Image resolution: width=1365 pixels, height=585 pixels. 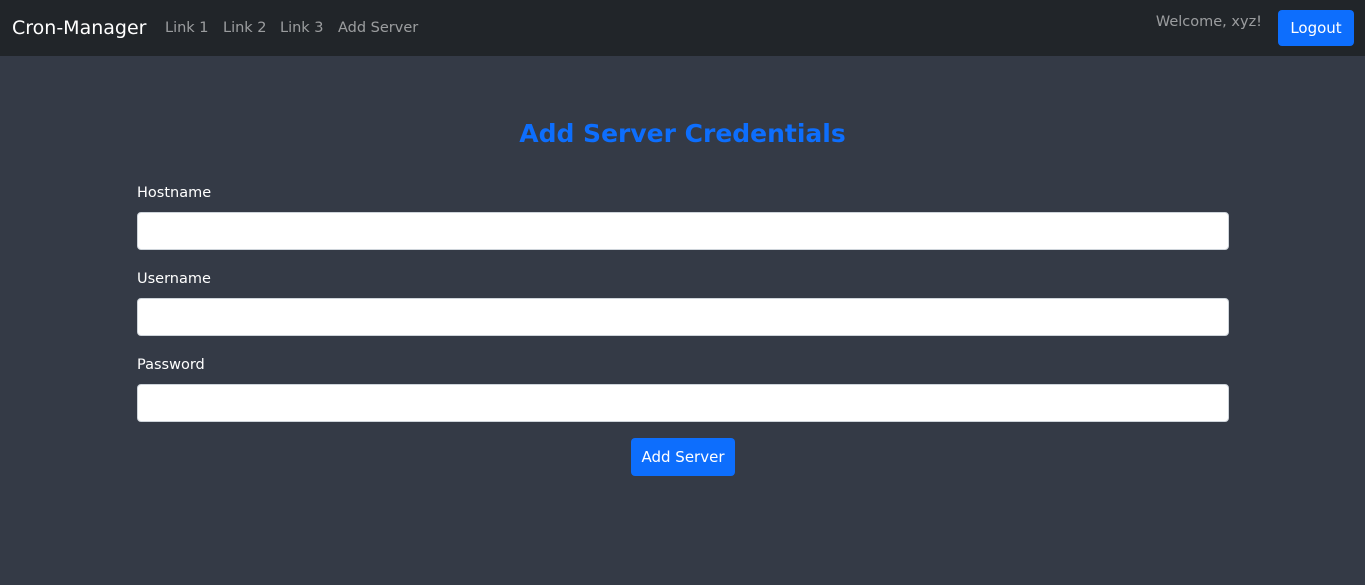 What do you see at coordinates (683, 457) in the screenshot?
I see `add-server-button: Add Server` at bounding box center [683, 457].